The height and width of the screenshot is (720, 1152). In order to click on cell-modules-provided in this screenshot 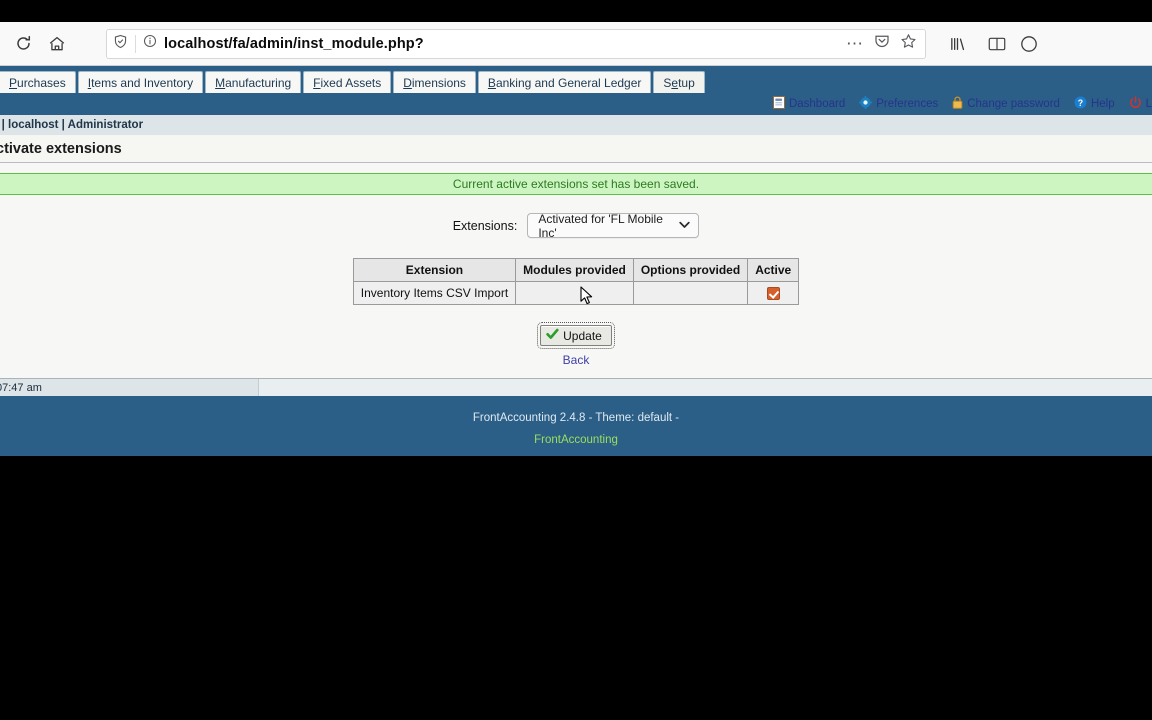, I will do `click(574, 293)`.